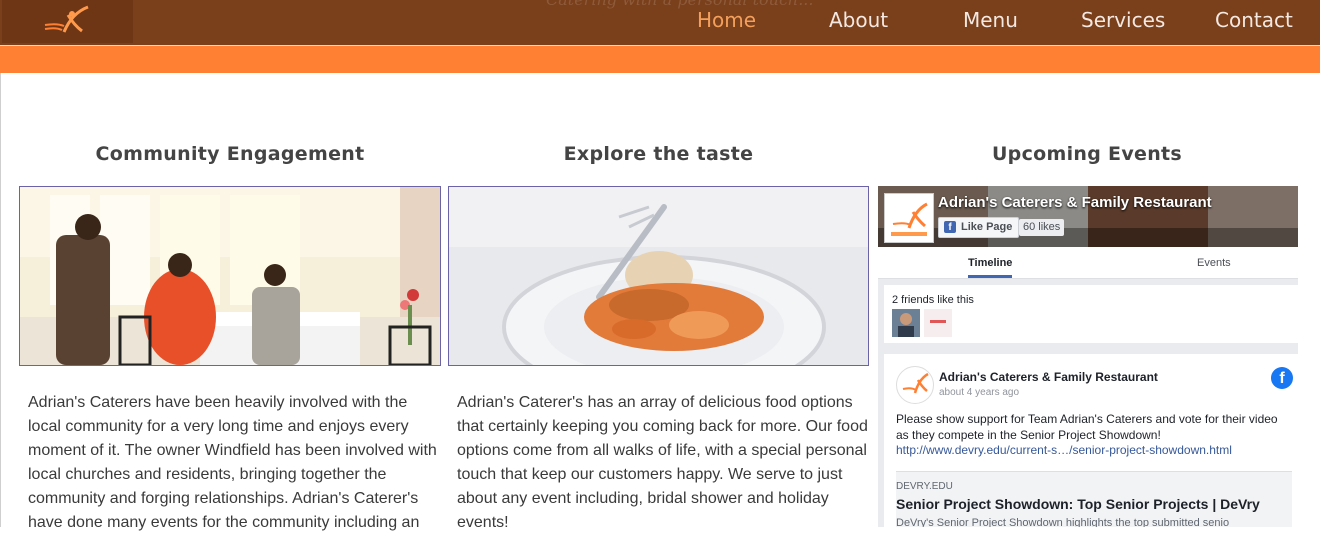 The image size is (1320, 535). I want to click on nav-home: Home, so click(726, 20).